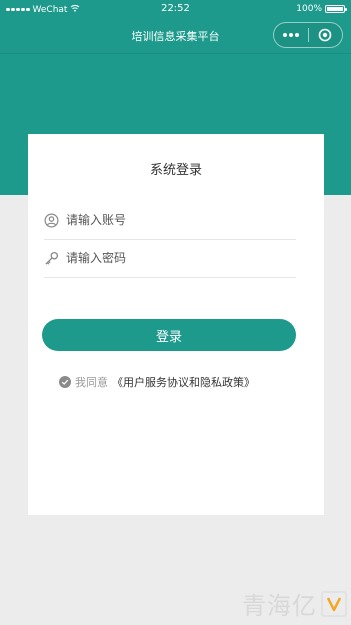  Describe the element at coordinates (325, 35) in the screenshot. I see `close-miniprogram-icon` at that location.